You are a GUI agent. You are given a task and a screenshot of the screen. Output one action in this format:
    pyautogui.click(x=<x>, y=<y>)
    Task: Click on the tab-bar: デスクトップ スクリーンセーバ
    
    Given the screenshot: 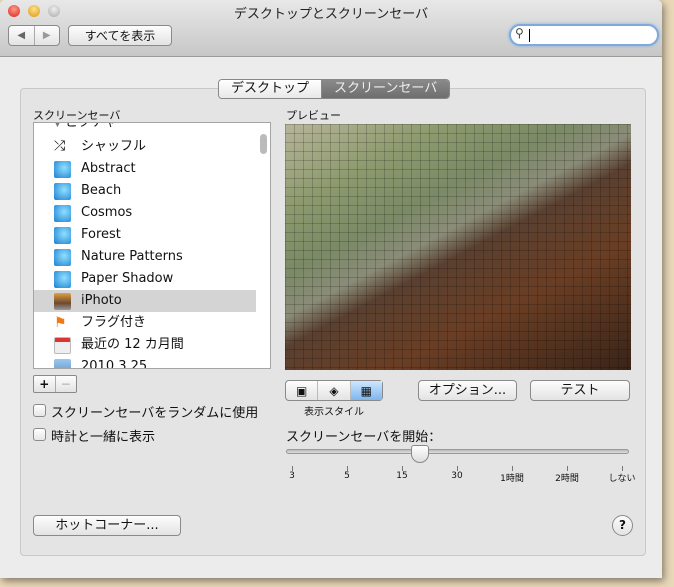 What is the action you would take?
    pyautogui.click(x=334, y=89)
    